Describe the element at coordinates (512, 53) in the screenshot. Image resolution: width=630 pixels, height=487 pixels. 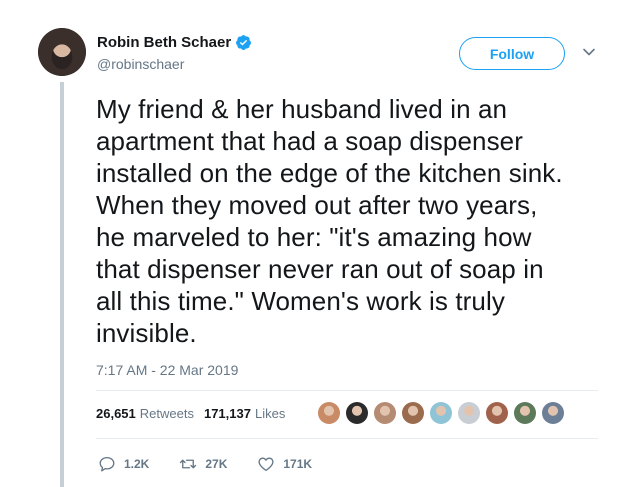
I see `follow-button: Follow` at that location.